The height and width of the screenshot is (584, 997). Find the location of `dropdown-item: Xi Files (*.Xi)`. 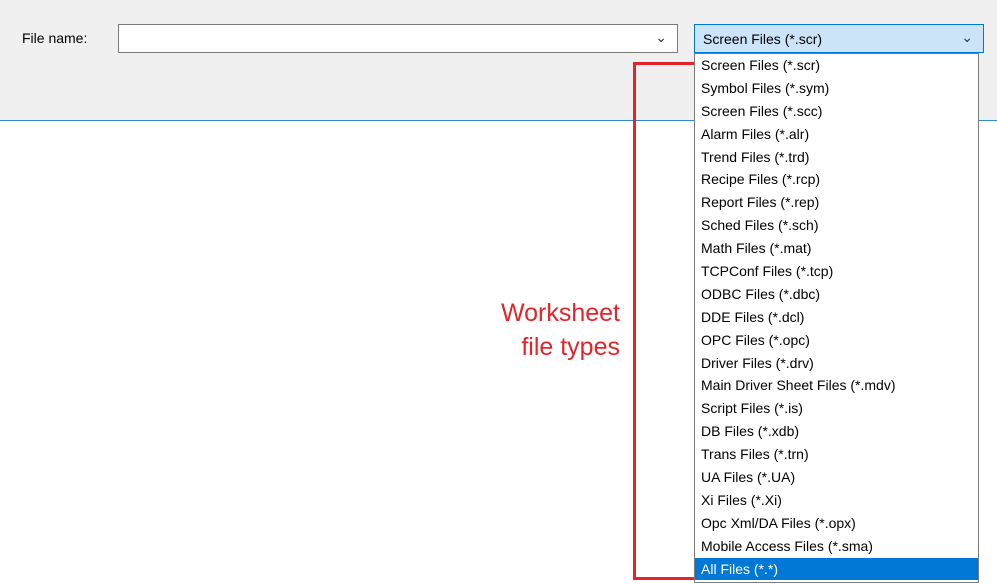

dropdown-item: Xi Files (*.Xi) is located at coordinates (836, 500).